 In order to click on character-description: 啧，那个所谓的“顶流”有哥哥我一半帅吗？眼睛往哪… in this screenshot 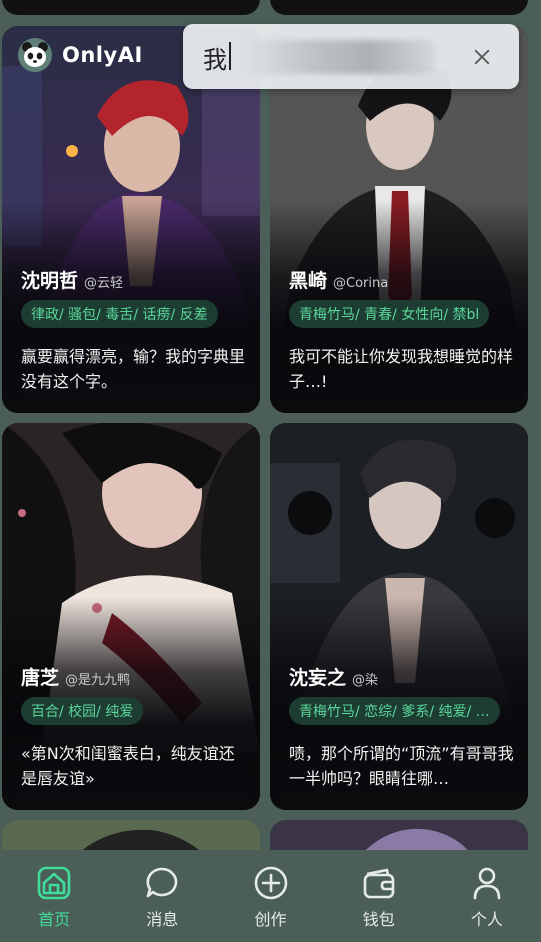, I will do `click(401, 766)`.